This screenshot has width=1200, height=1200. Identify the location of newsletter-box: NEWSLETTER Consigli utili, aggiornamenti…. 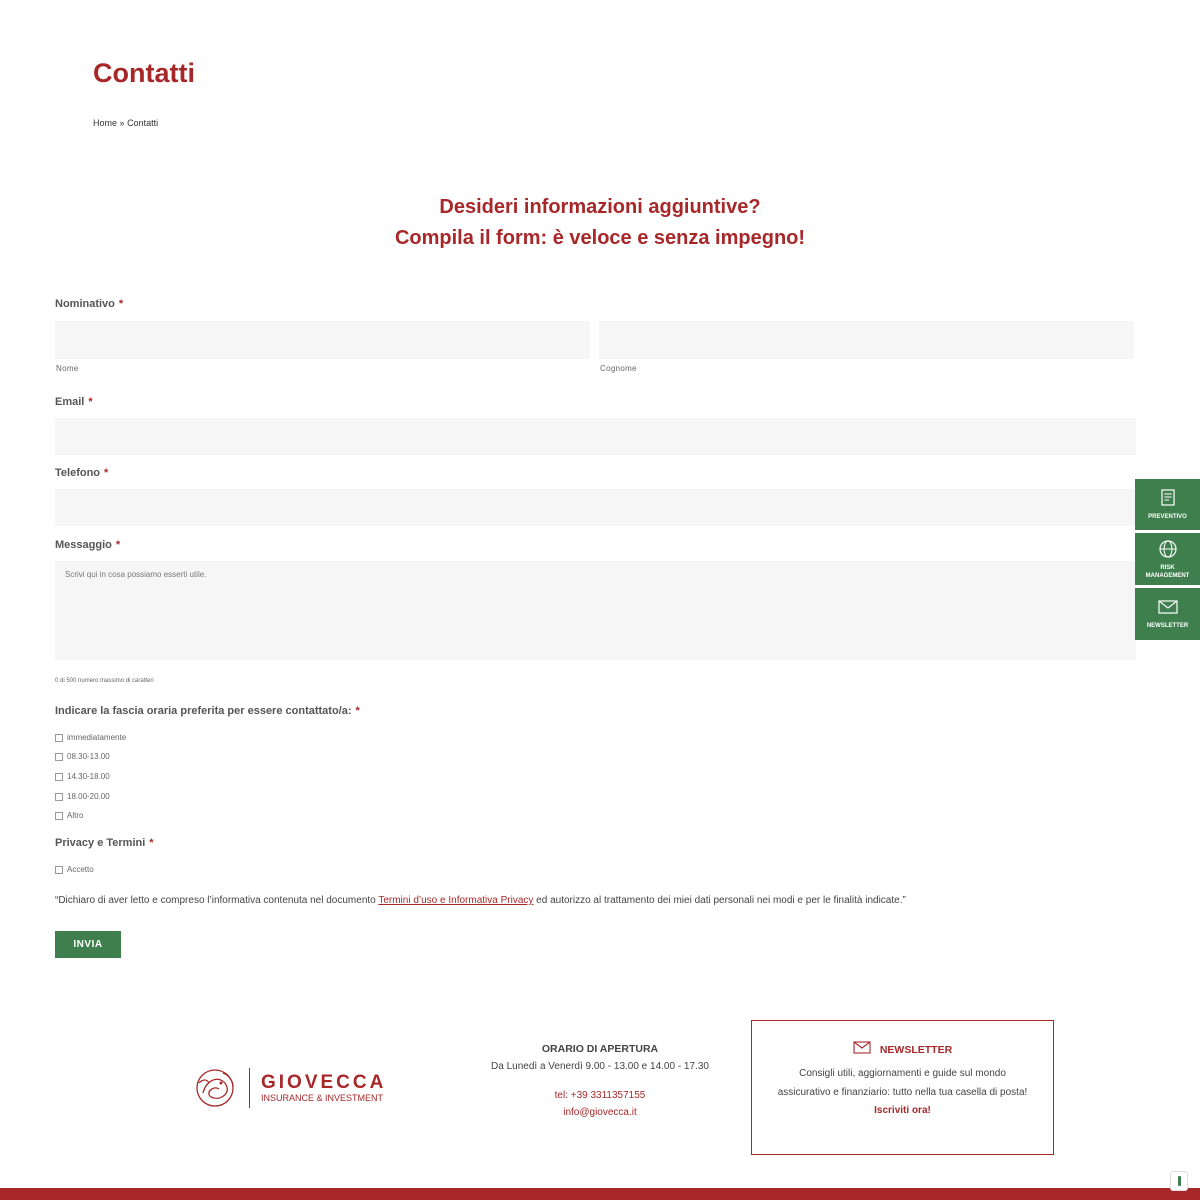
(902, 1087).